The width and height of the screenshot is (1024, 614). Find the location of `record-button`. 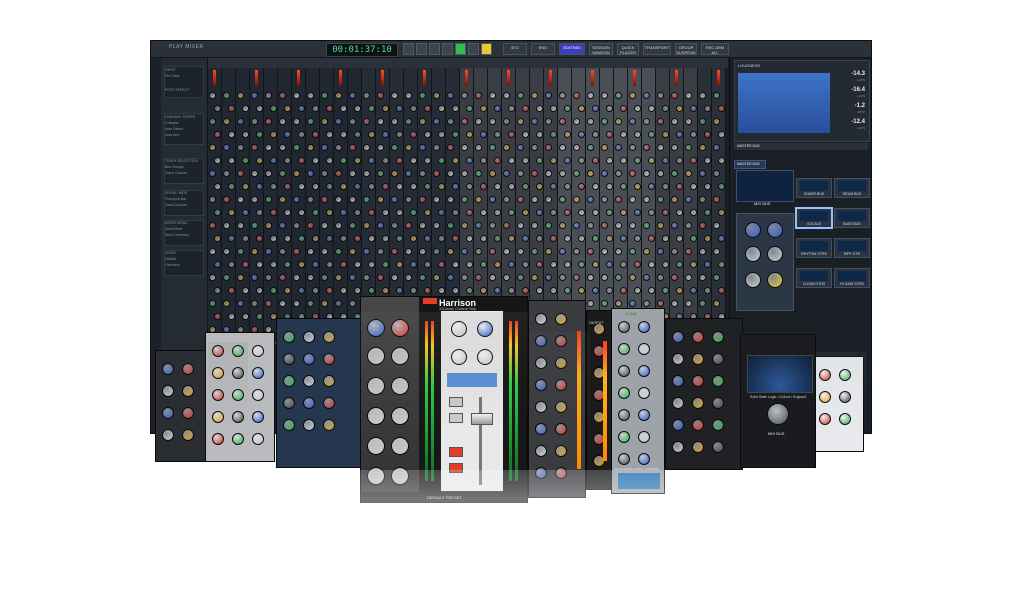

record-button is located at coordinates (486, 49).